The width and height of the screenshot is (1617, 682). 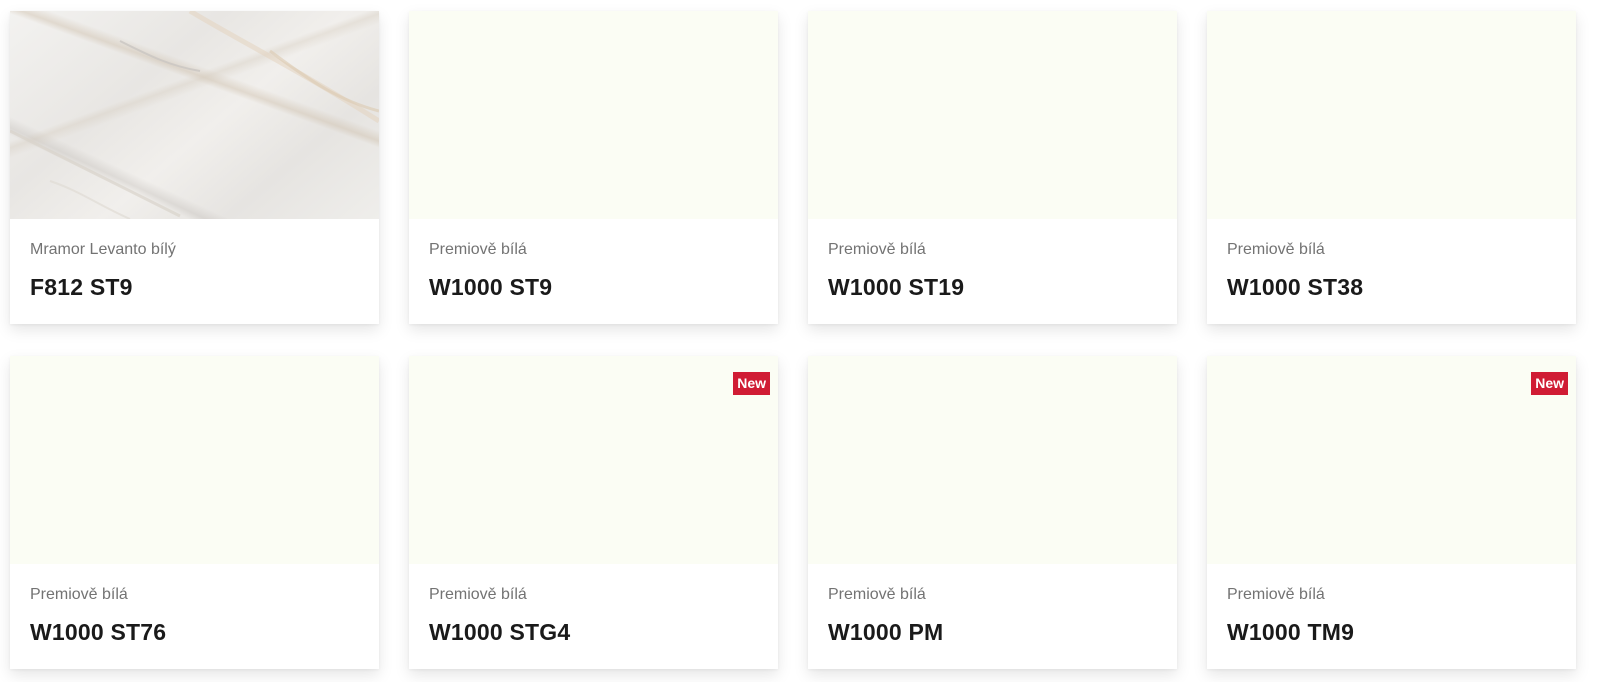 What do you see at coordinates (992, 271) in the screenshot?
I see `product-info: Premiově bílá W1000 ST19` at bounding box center [992, 271].